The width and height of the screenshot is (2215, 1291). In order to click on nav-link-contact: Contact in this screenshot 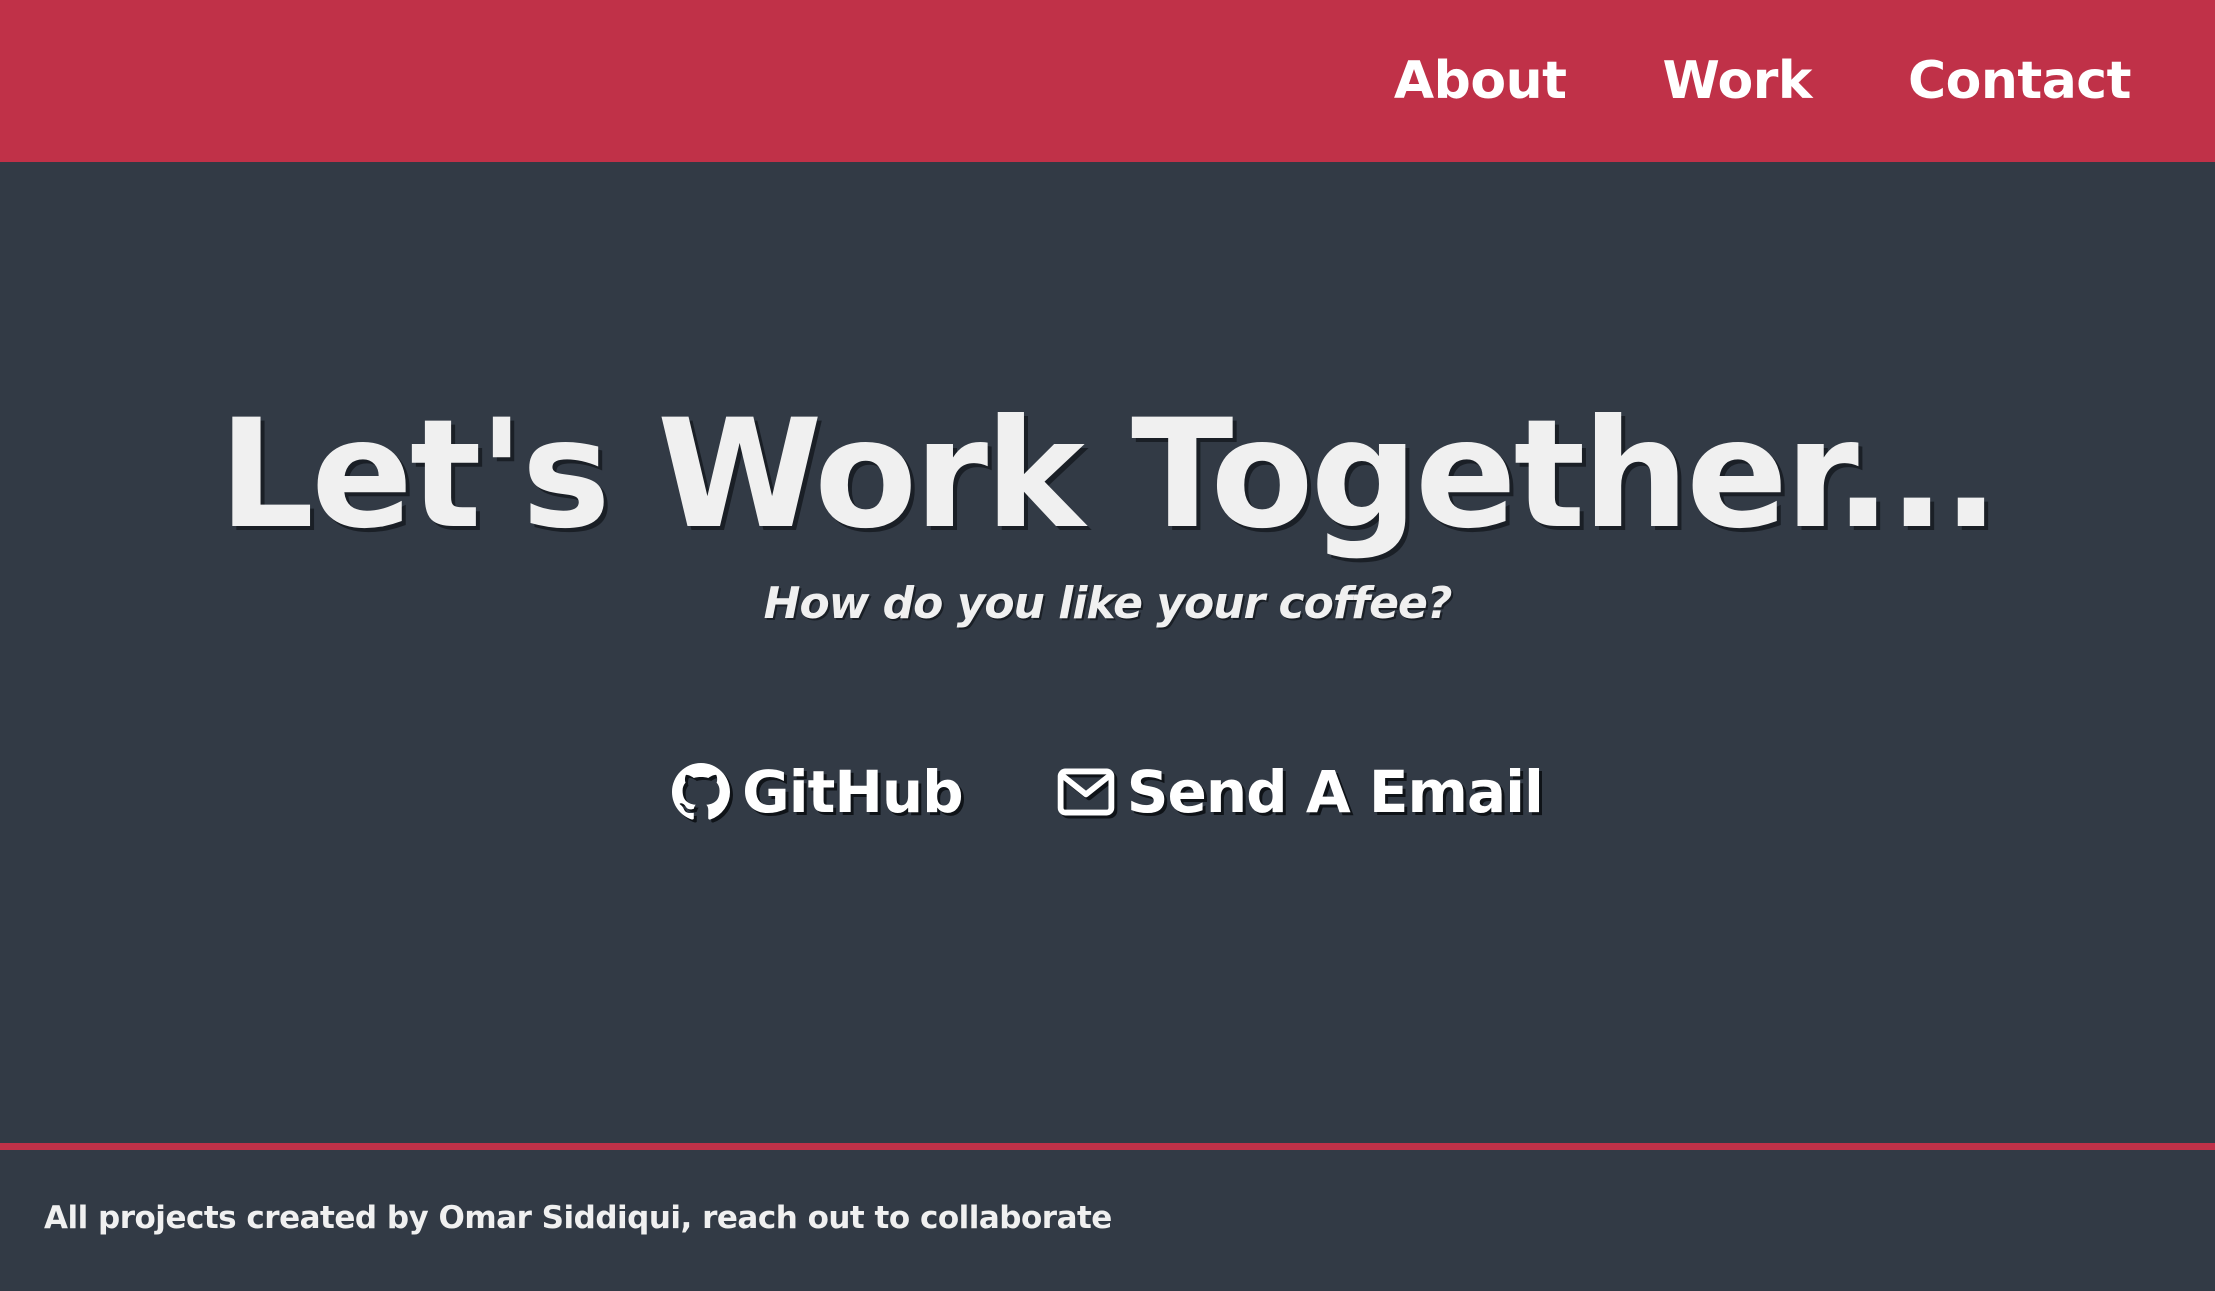, I will do `click(2020, 81)`.